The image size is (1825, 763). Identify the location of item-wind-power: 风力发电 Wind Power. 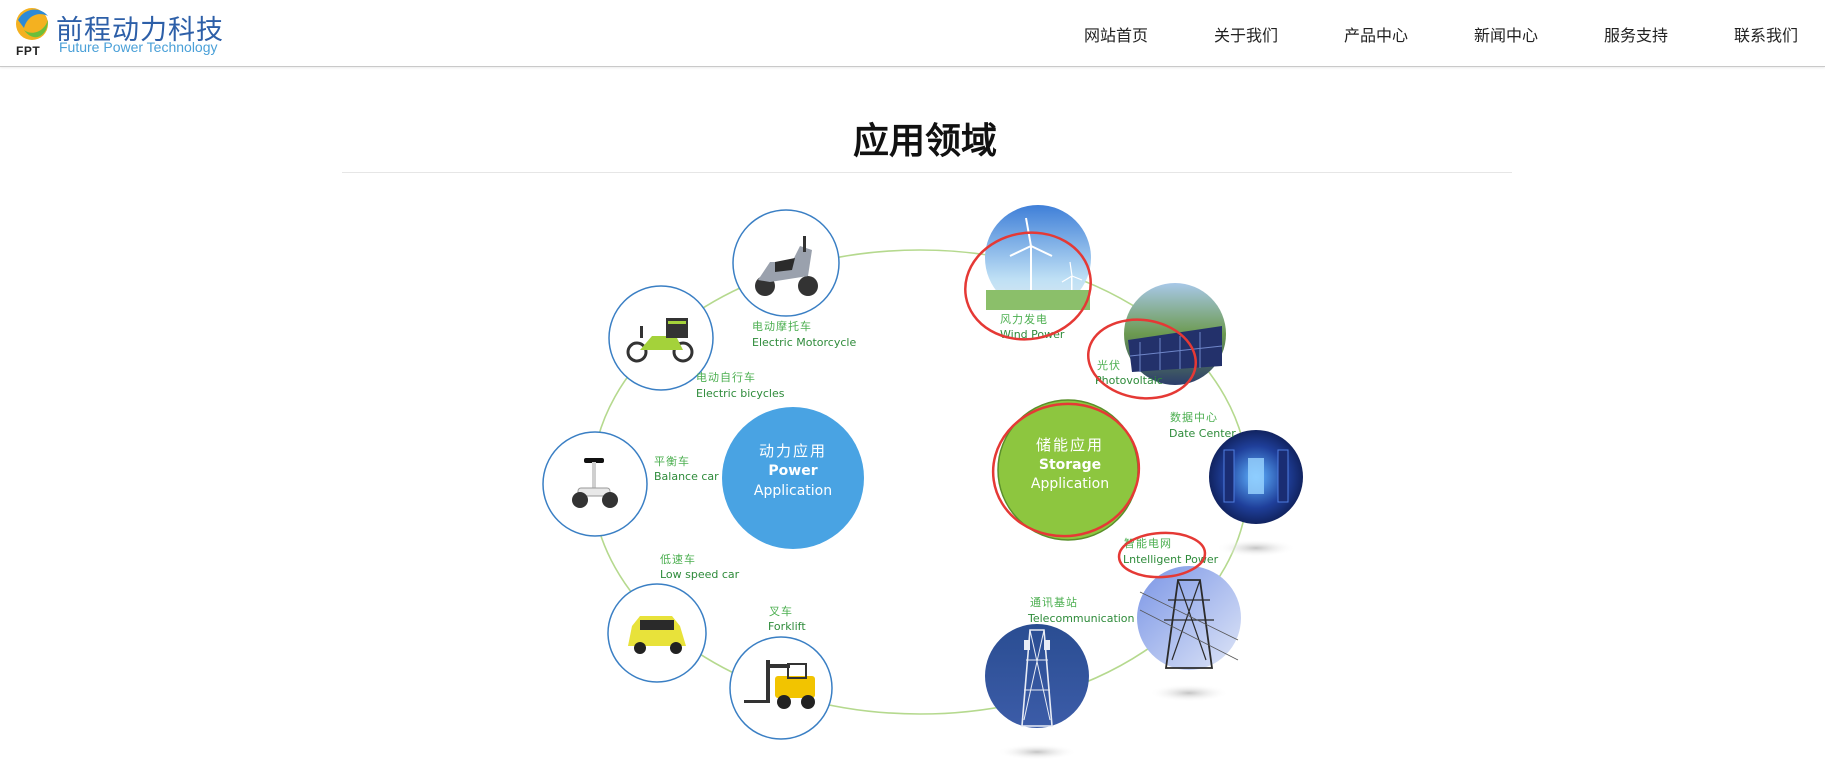
(1028, 277).